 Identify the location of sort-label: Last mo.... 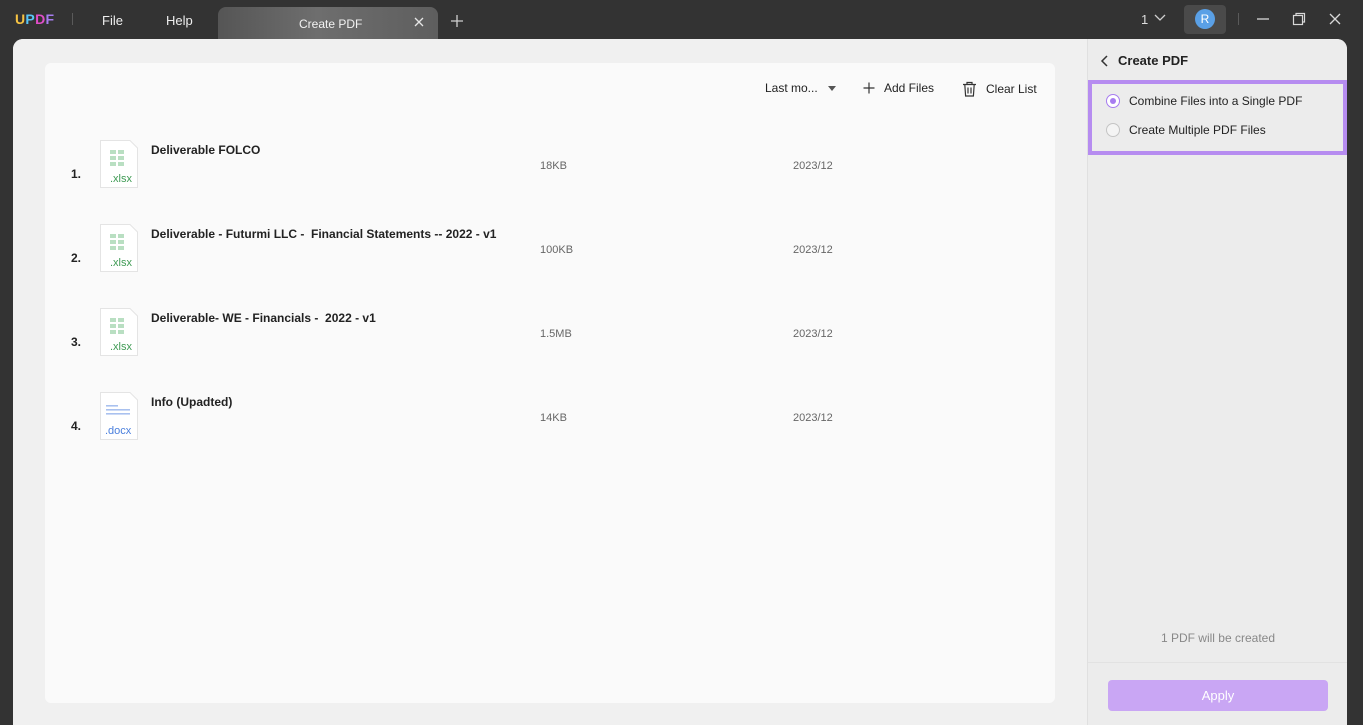
(791, 88).